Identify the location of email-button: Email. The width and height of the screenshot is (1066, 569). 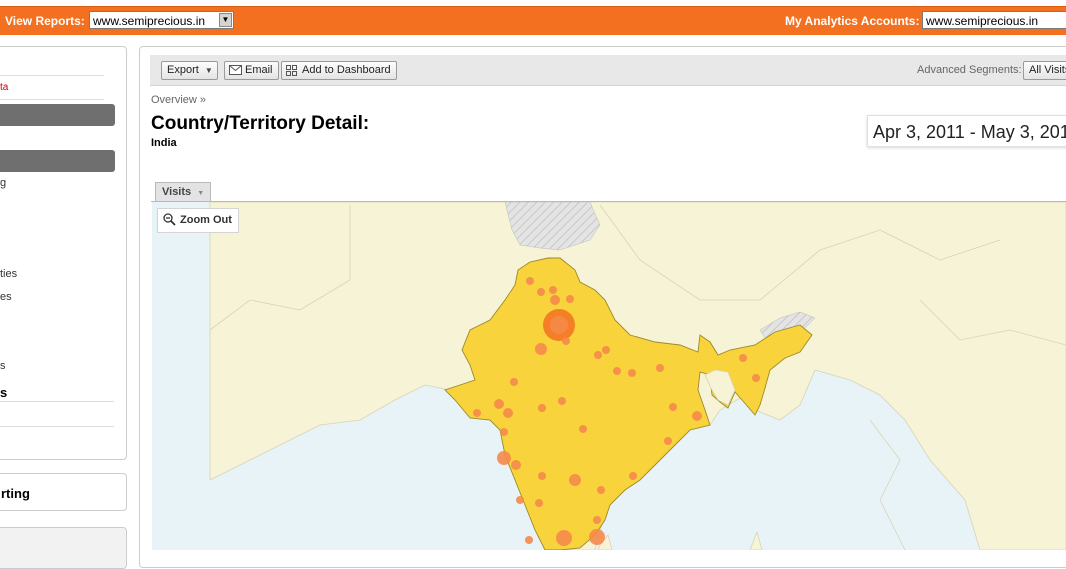
(251, 70).